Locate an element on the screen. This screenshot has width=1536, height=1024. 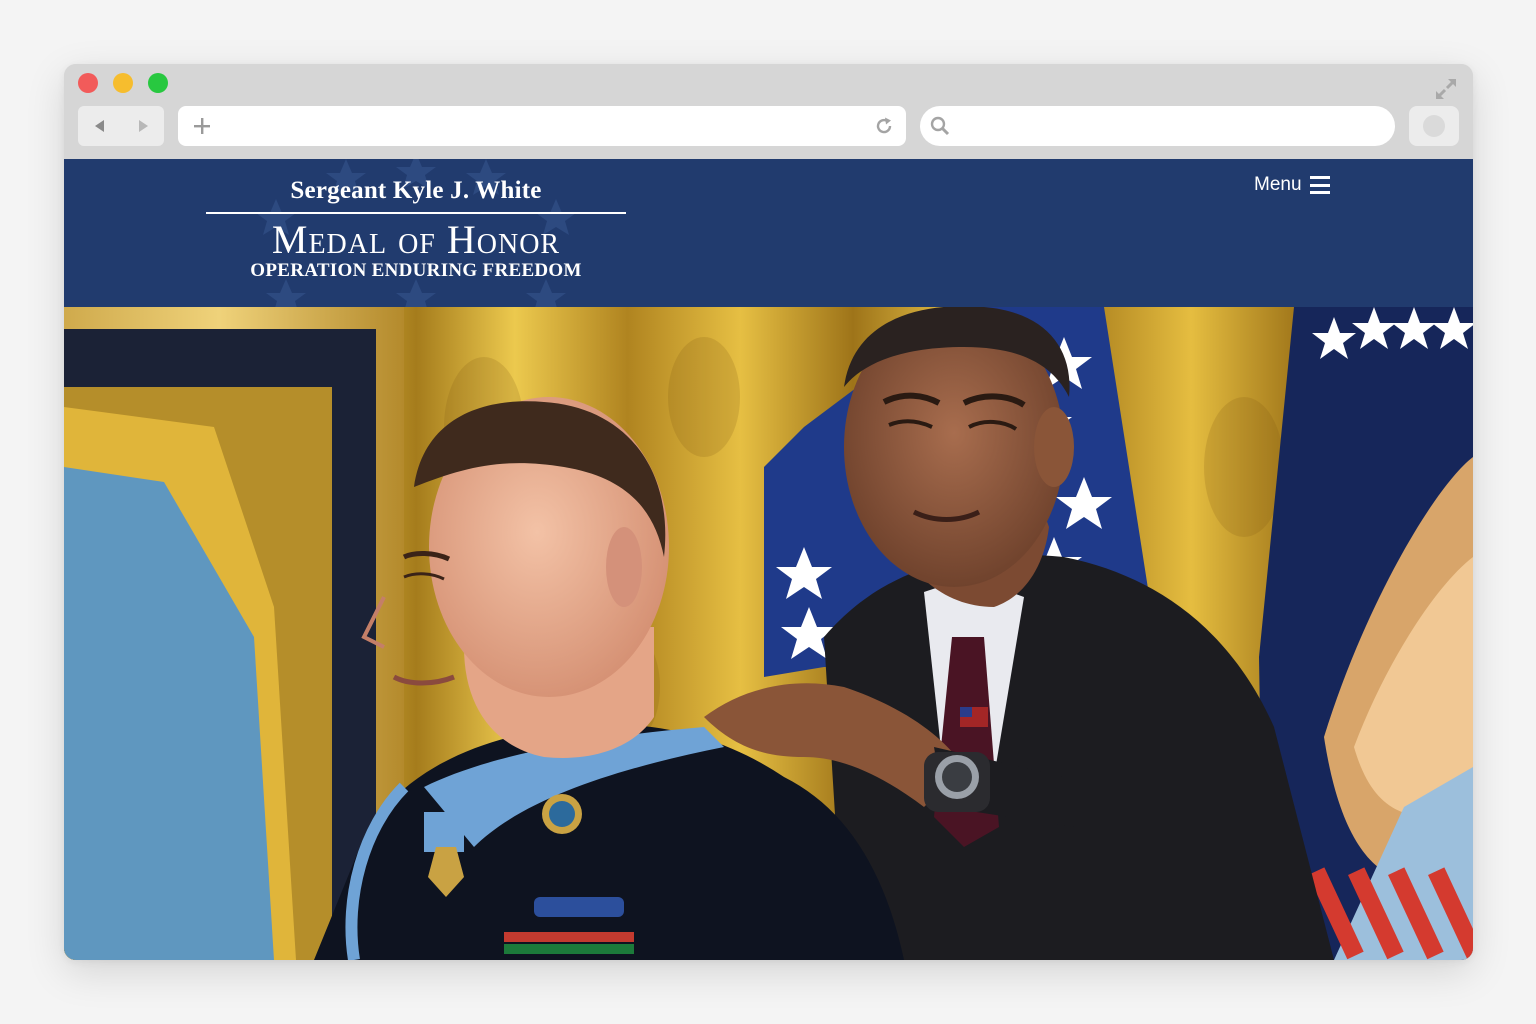
back-icon is located at coordinates (99, 126).